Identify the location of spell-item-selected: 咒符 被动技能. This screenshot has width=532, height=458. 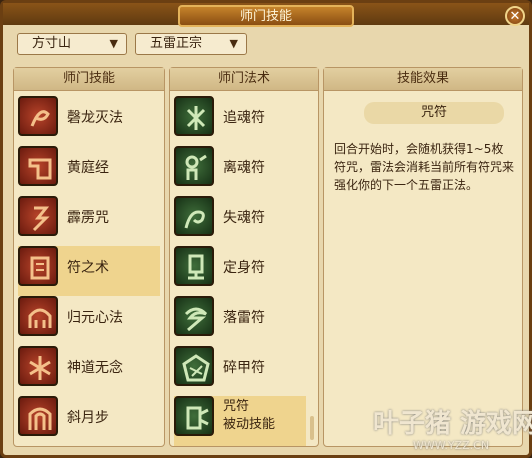
(240, 421).